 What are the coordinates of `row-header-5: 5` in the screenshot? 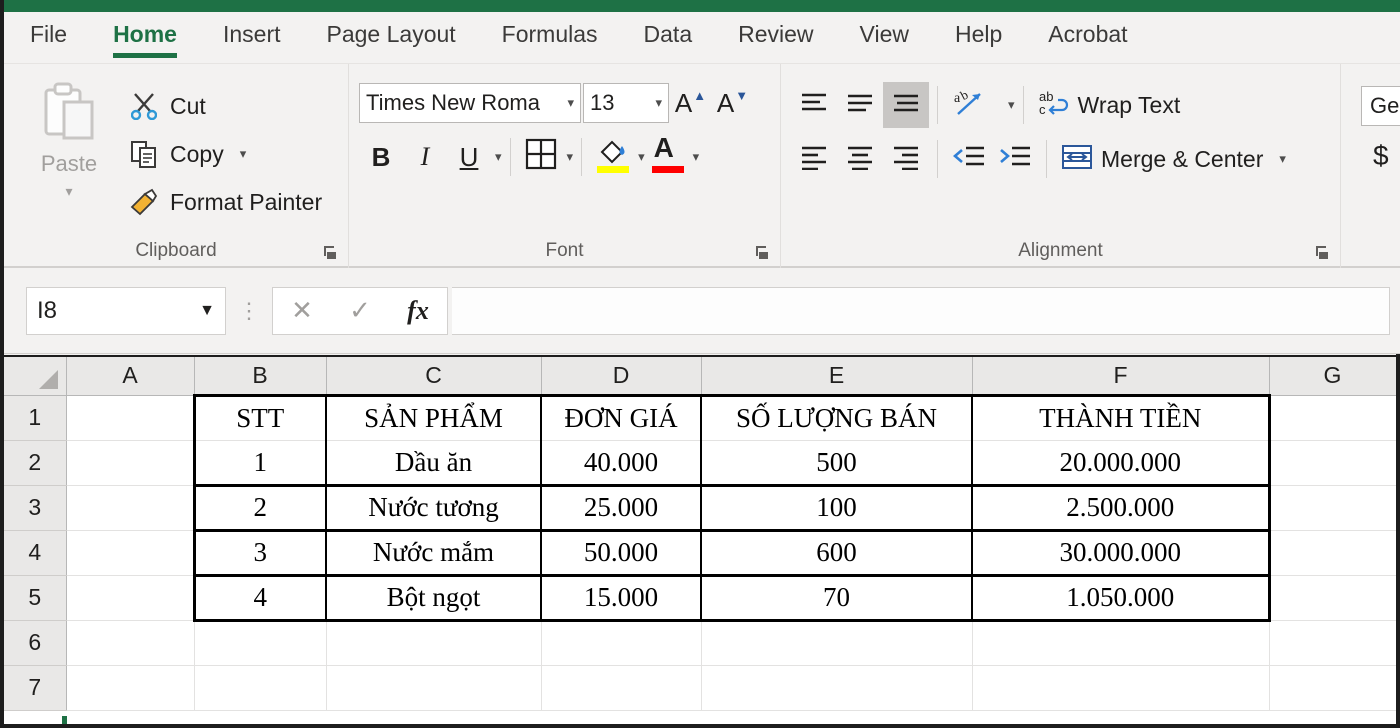 It's located at (35, 598).